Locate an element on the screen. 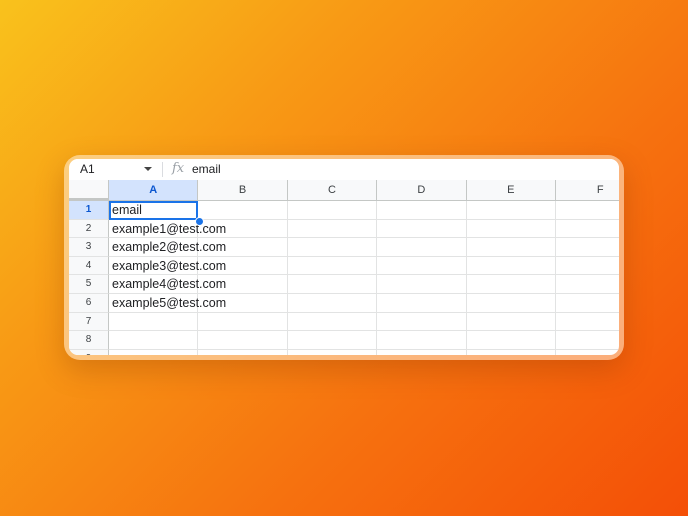 Image resolution: width=688 pixels, height=516 pixels. row-header: 4 is located at coordinates (89, 266).